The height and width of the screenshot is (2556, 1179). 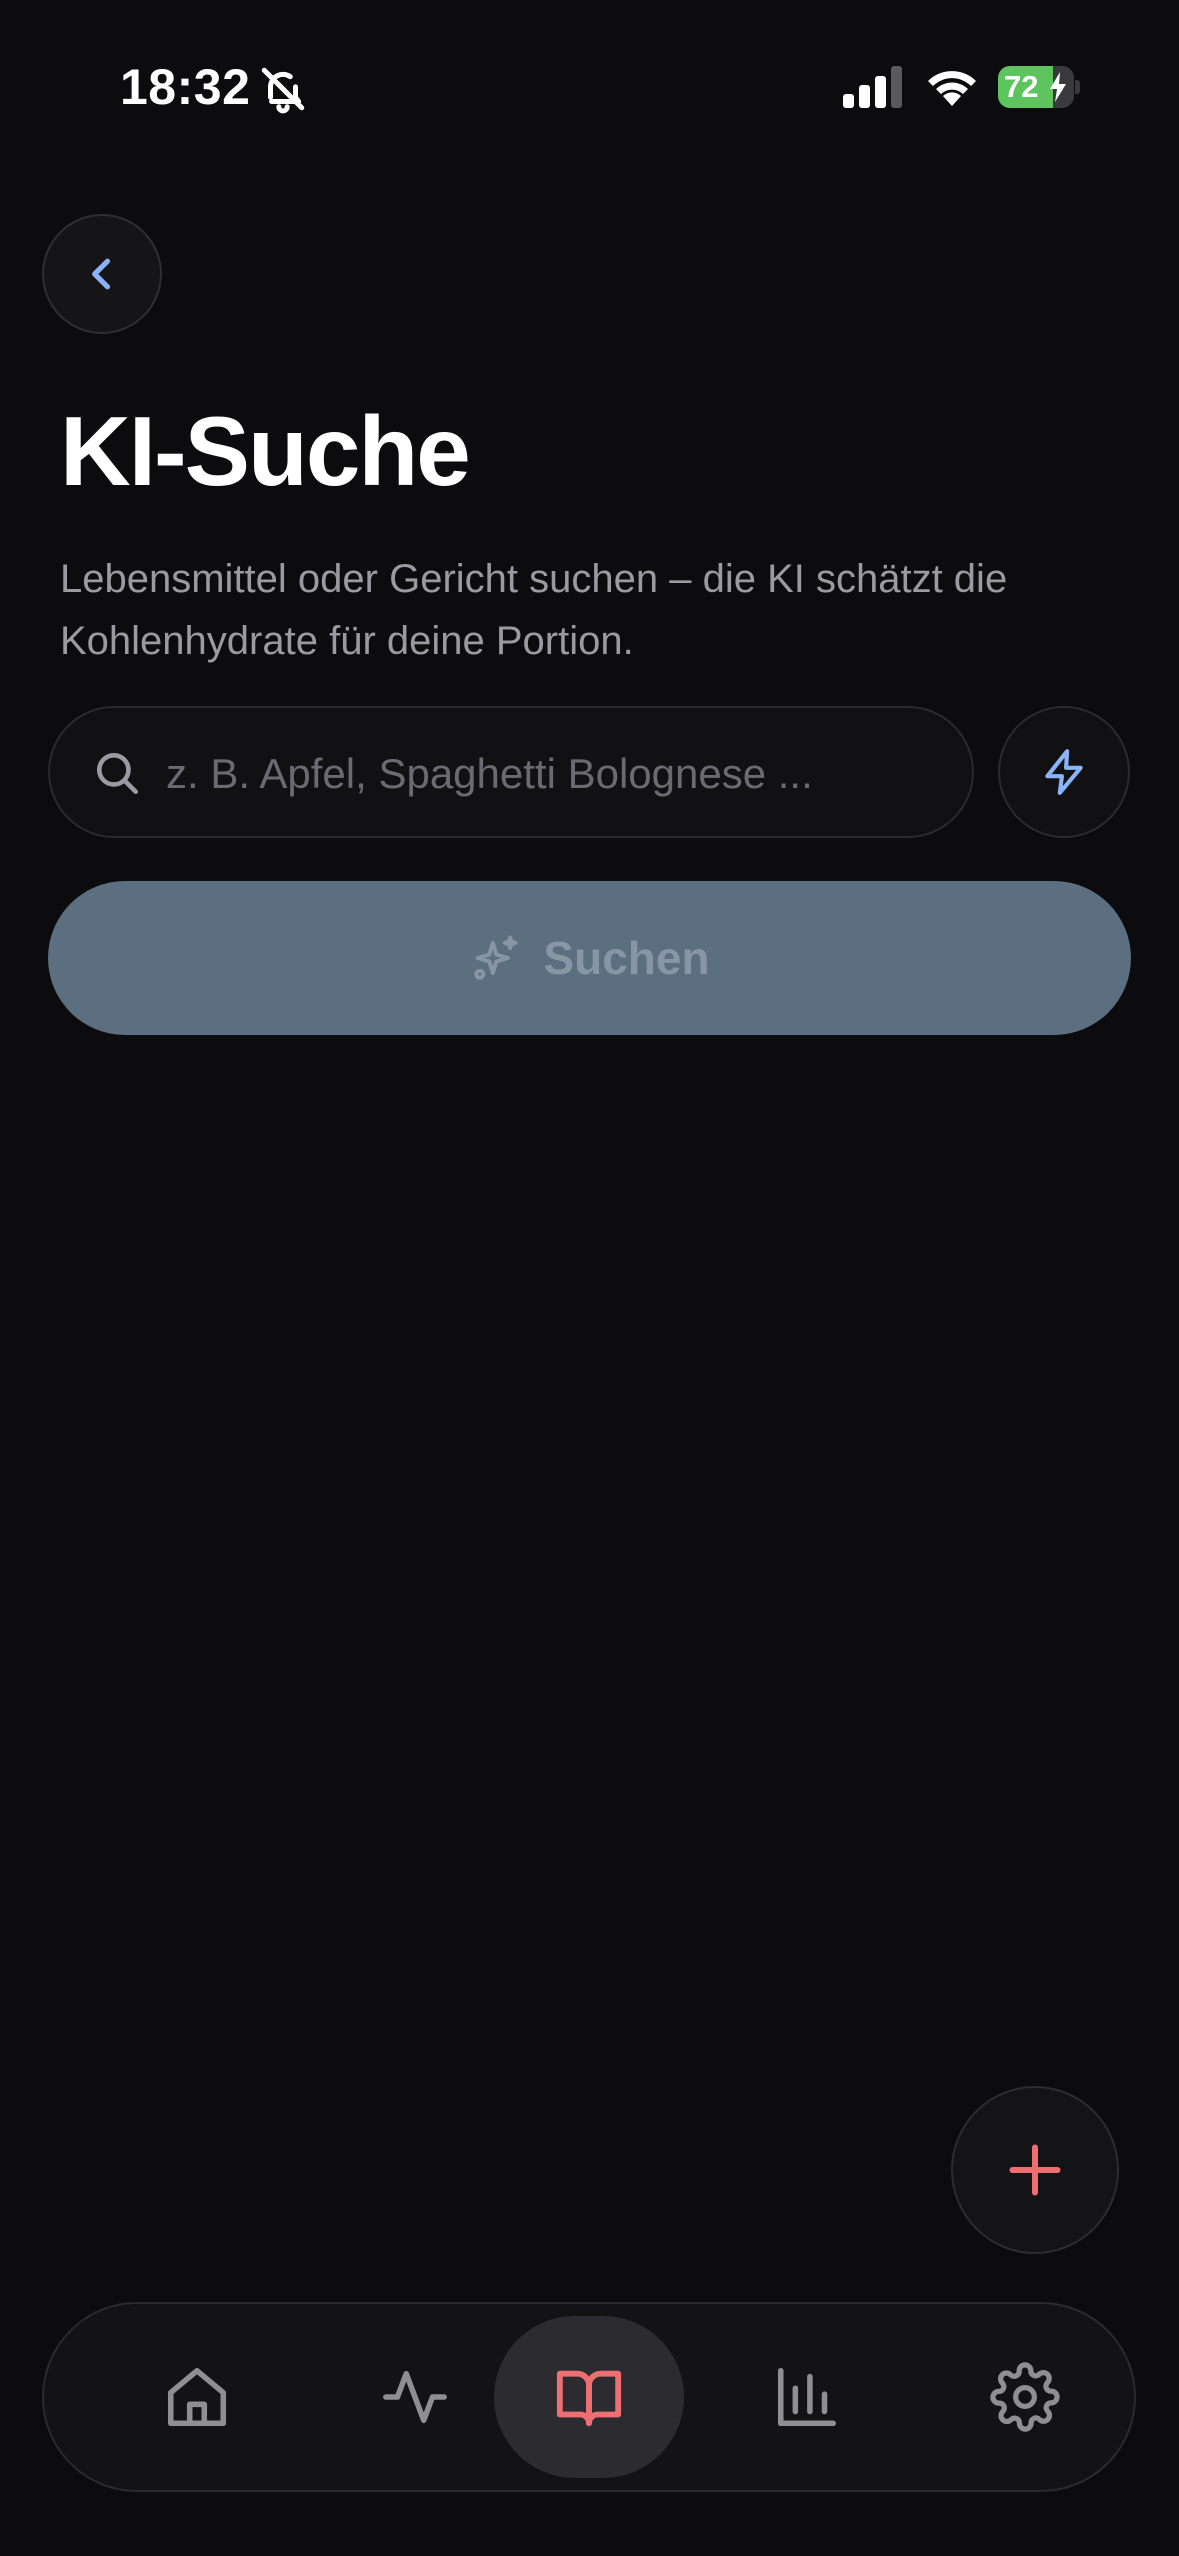 I want to click on tab-statistics, so click(x=807, y=2397).